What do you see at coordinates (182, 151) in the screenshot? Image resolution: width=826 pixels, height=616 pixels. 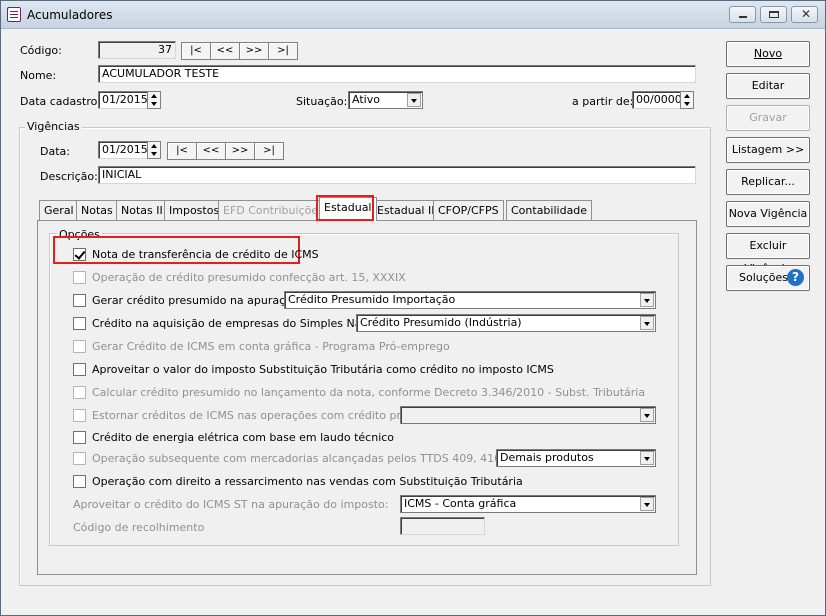 I see `first-vigencia-button: |<` at bounding box center [182, 151].